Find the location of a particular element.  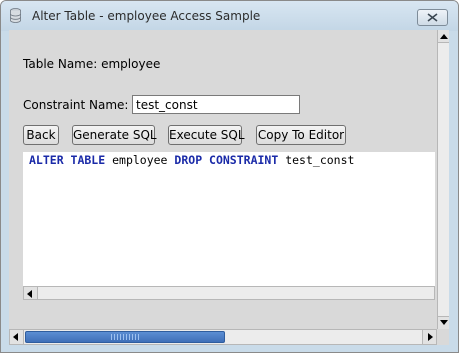

sql-keyword-alter-table: ALTER TABLE is located at coordinates (67, 160).